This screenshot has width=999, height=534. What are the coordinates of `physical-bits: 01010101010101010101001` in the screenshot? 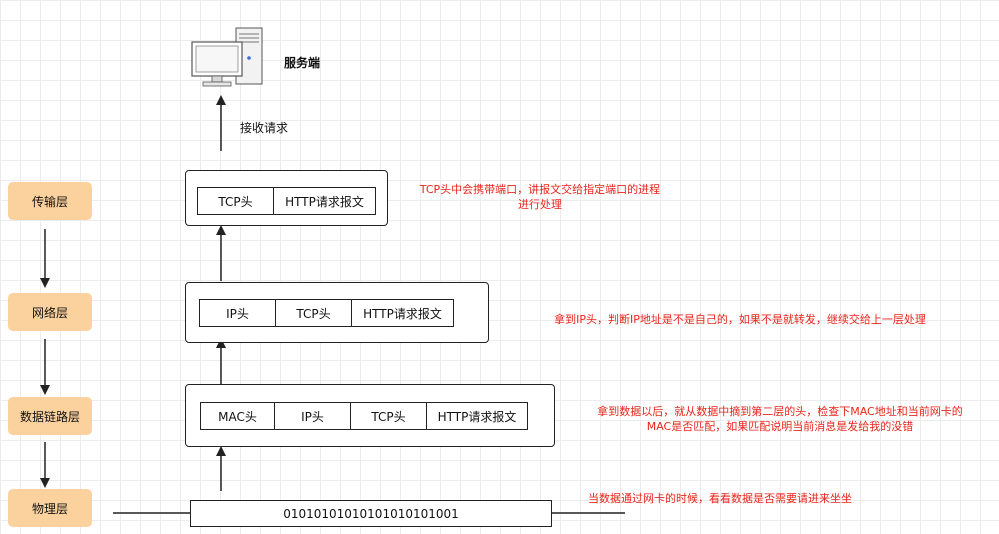 It's located at (371, 513).